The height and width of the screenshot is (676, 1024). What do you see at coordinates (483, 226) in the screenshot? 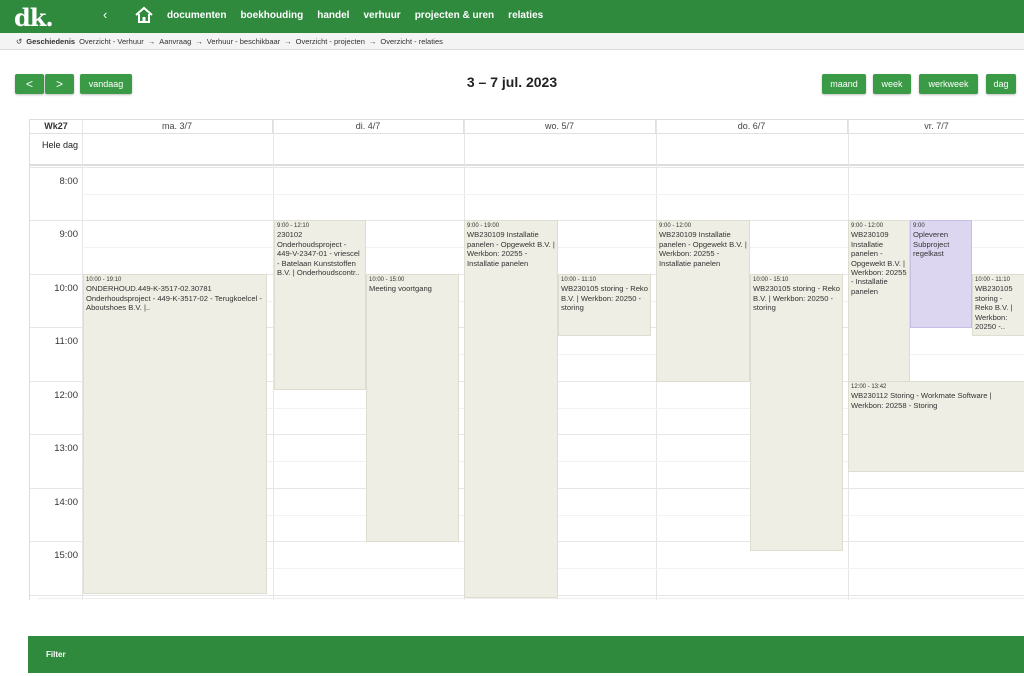
I see `event-time: 9:00 - 19:00` at bounding box center [483, 226].